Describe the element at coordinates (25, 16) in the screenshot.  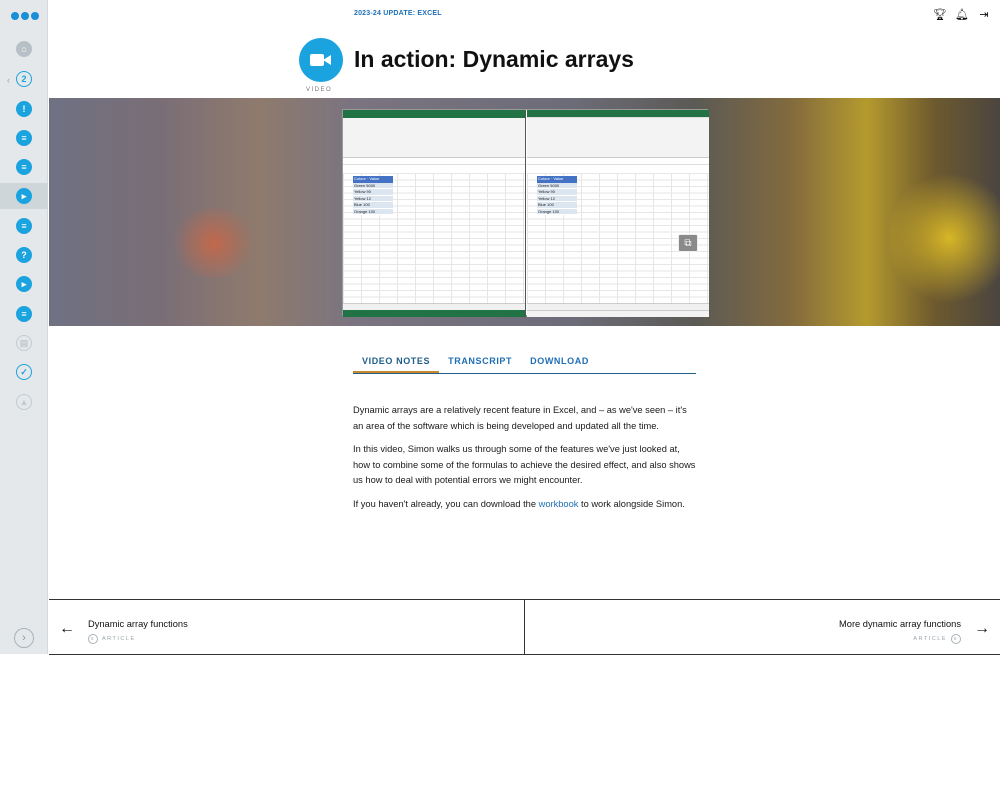
I see `app-logo` at that location.